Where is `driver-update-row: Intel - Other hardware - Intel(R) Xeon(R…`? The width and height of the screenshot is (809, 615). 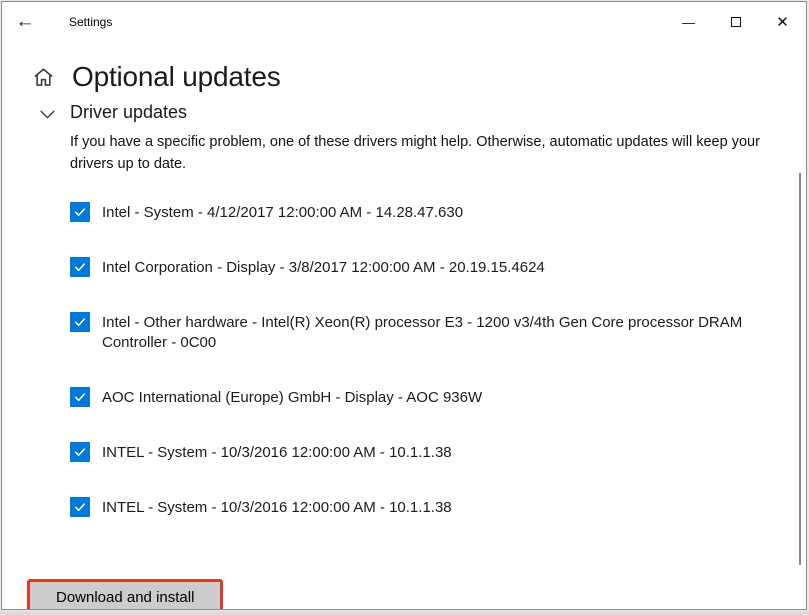
driver-update-row: Intel - Other hardware - Intel(R) Xeon(R… is located at coordinates (404, 332).